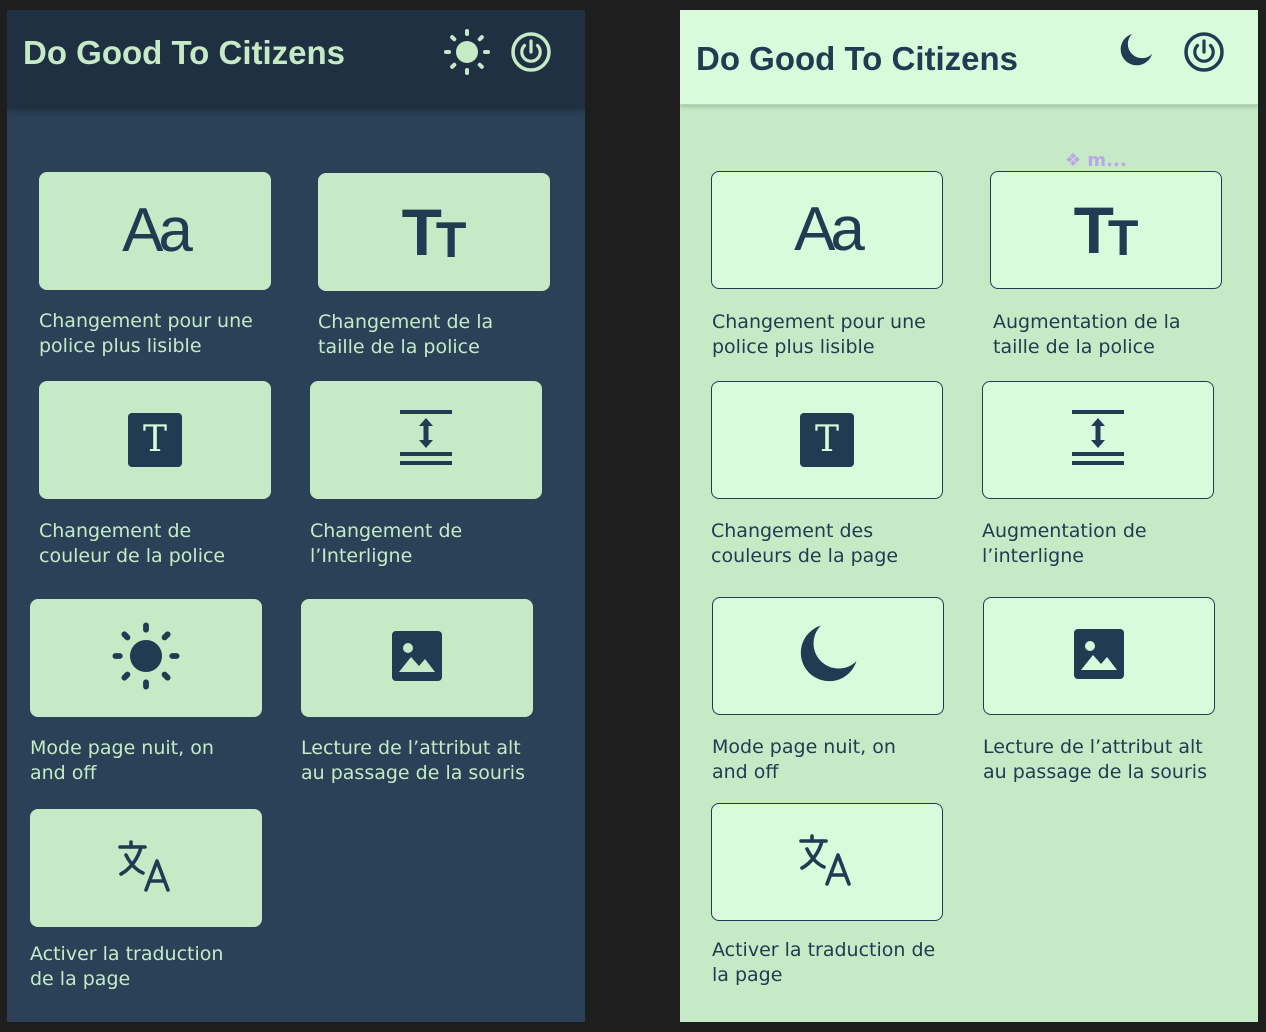 The height and width of the screenshot is (1032, 1266). Describe the element at coordinates (1064, 543) in the screenshot. I see `line-spacing-label: Augmentation de l’interligne` at that location.